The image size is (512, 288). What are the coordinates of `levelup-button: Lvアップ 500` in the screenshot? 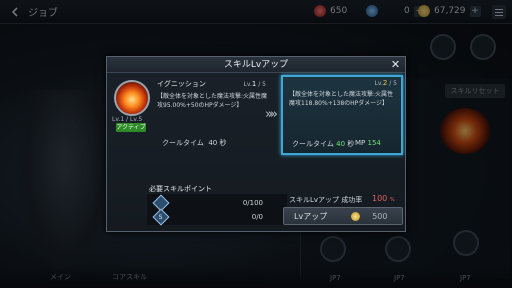 It's located at (343, 216).